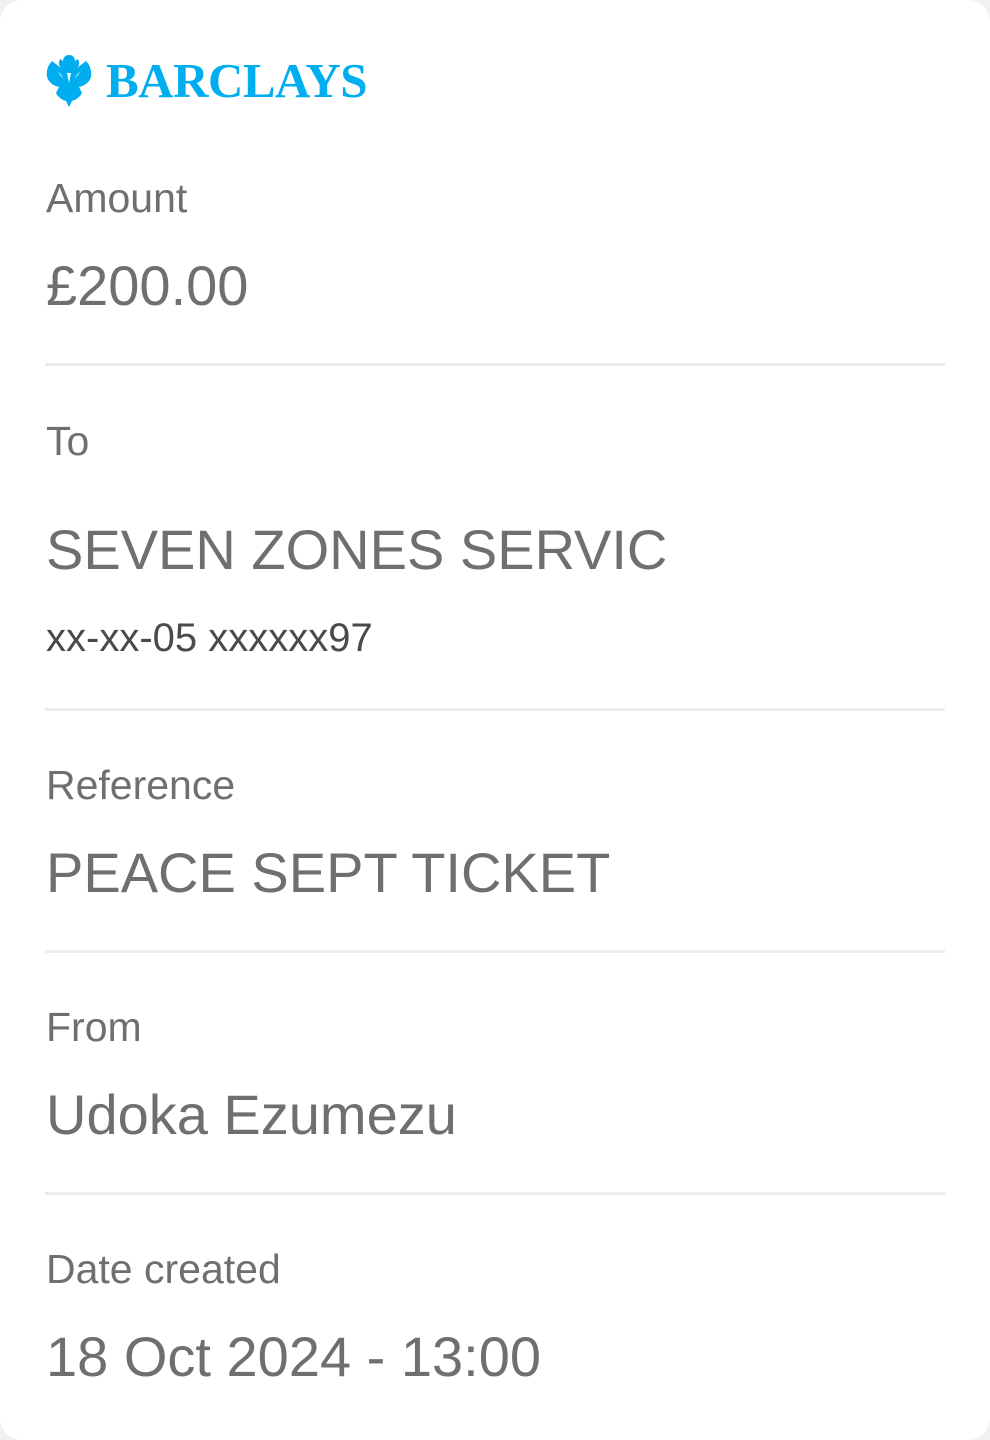  I want to click on date-label: Date created, so click(163, 1269).